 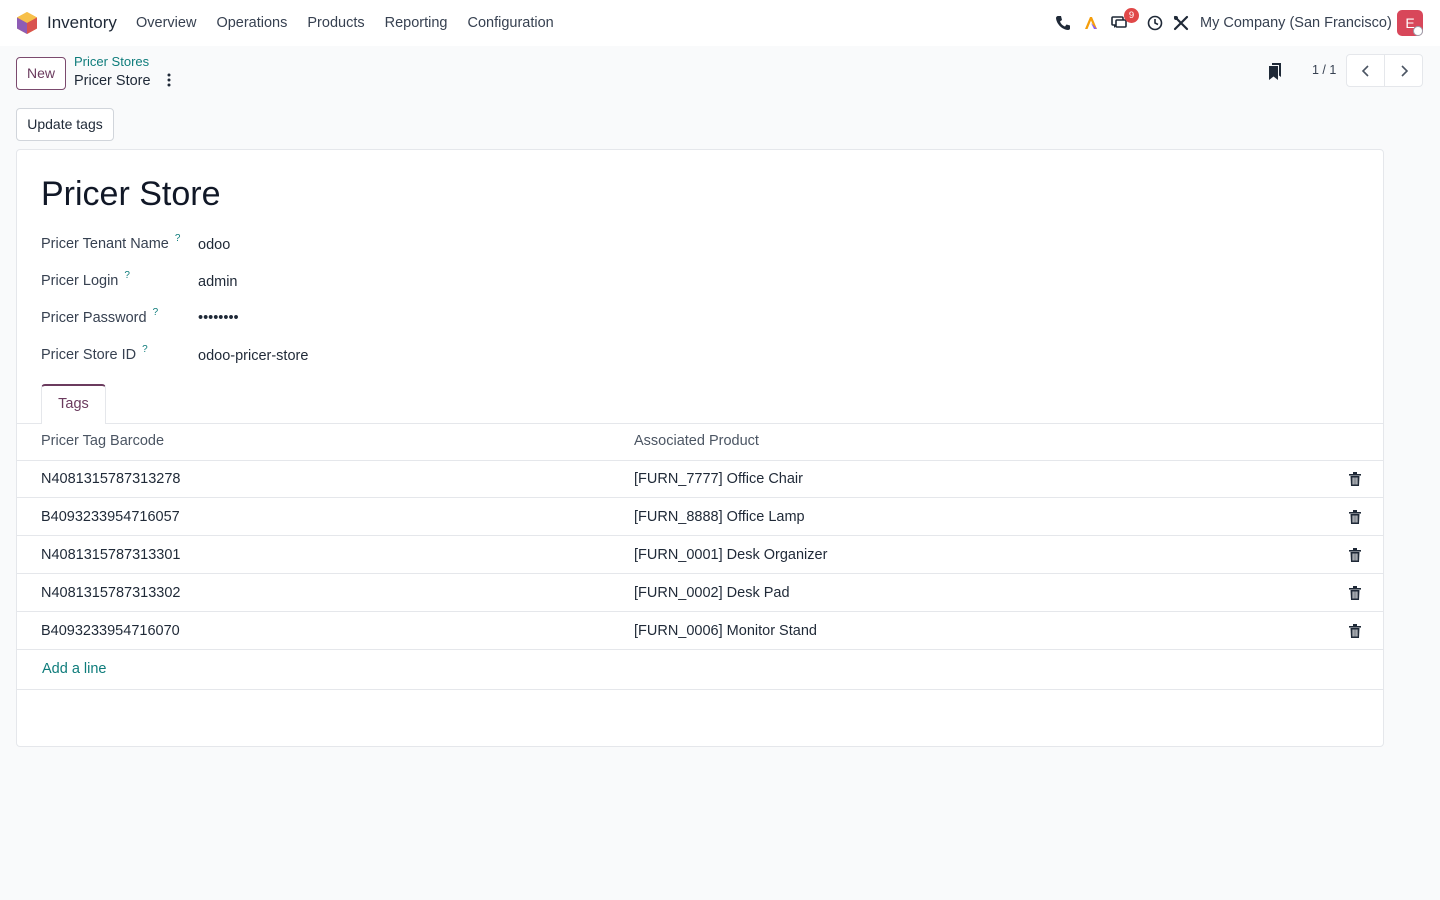 I want to click on ai-icon, so click(x=1091, y=23).